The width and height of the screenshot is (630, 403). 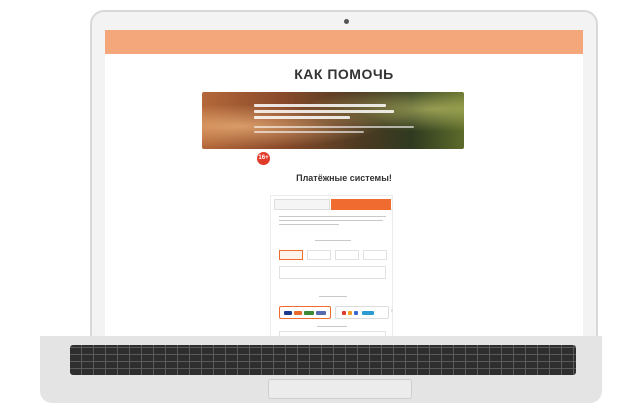 What do you see at coordinates (333, 240) in the screenshot?
I see `amount-section-label` at bounding box center [333, 240].